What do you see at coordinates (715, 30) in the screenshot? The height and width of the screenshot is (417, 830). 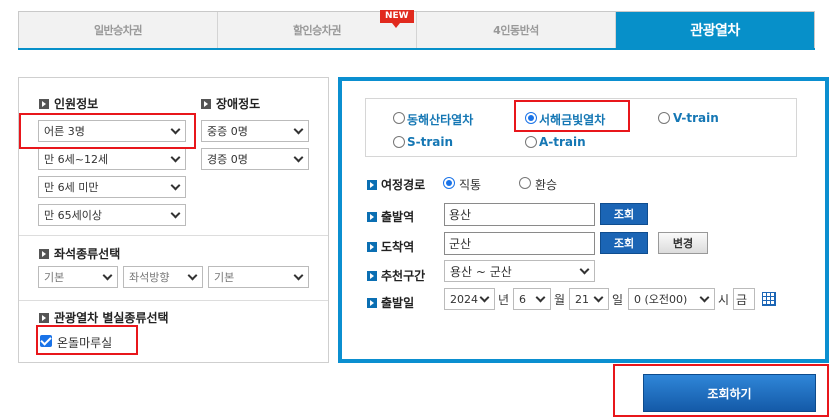 I see `tab-tourist-train: 관광열차` at bounding box center [715, 30].